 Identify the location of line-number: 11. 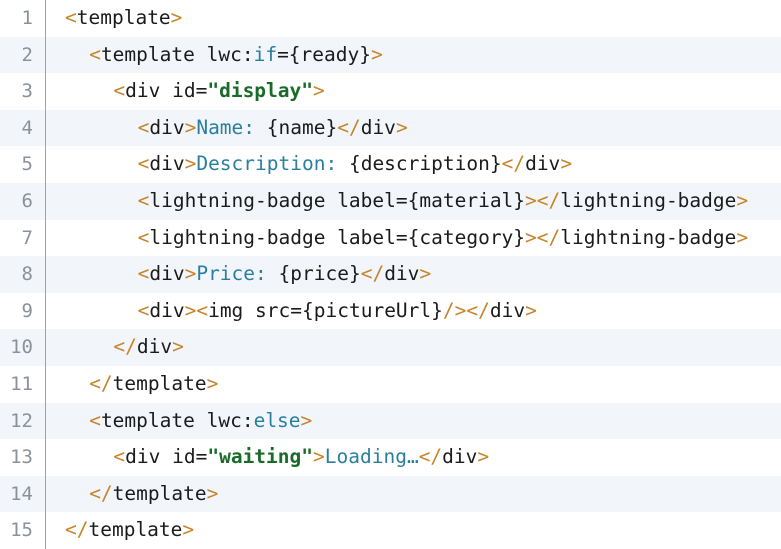
(23, 384).